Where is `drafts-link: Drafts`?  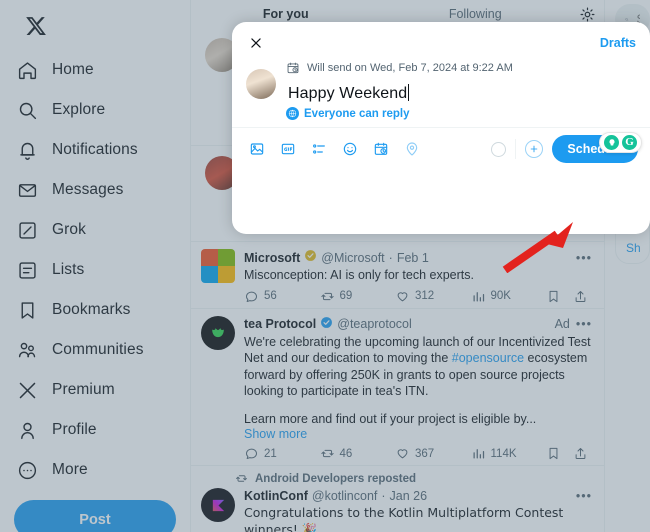 drafts-link: Drafts is located at coordinates (618, 43).